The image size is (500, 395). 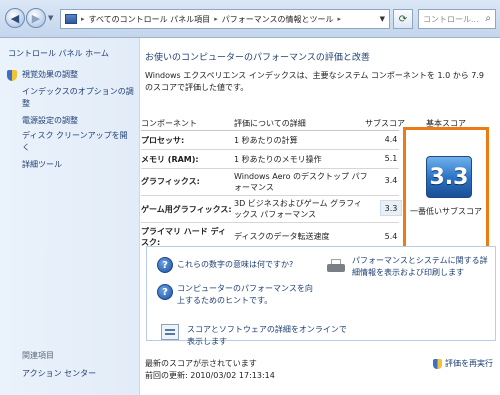 What do you see at coordinates (391, 236) in the screenshot?
I see `row-subscore: 5.4` at bounding box center [391, 236].